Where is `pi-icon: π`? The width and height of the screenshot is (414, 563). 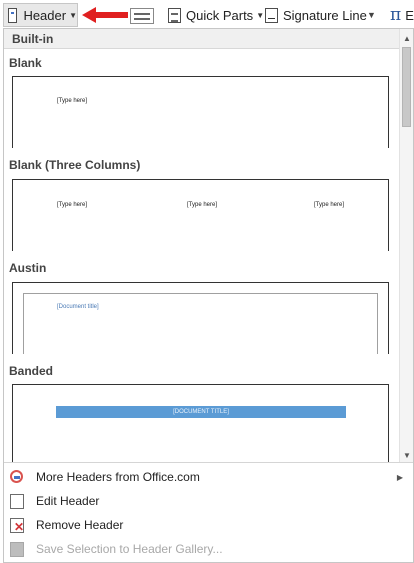 pi-icon: π is located at coordinates (396, 15).